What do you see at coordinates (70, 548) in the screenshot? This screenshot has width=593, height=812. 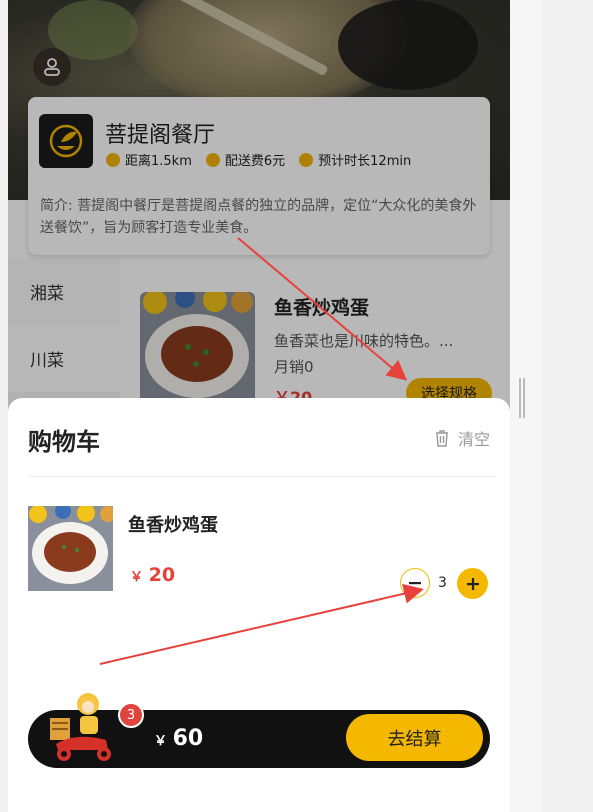 I see `cart-item-image` at bounding box center [70, 548].